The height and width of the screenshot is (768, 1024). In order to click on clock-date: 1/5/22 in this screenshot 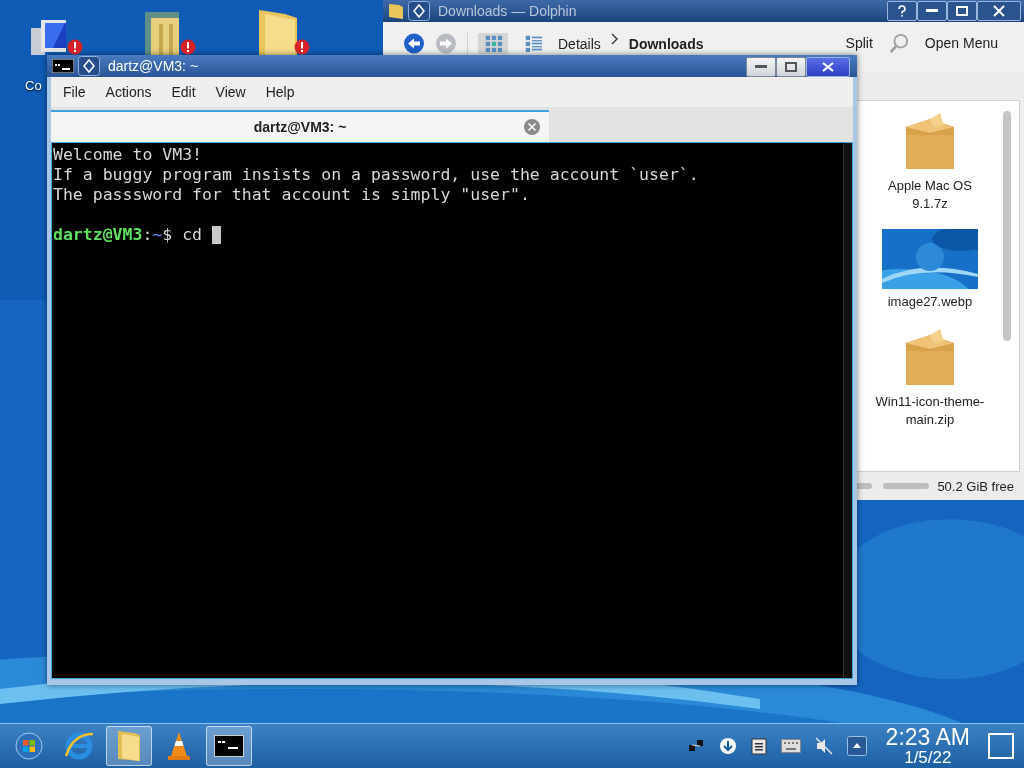, I will do `click(928, 757)`.